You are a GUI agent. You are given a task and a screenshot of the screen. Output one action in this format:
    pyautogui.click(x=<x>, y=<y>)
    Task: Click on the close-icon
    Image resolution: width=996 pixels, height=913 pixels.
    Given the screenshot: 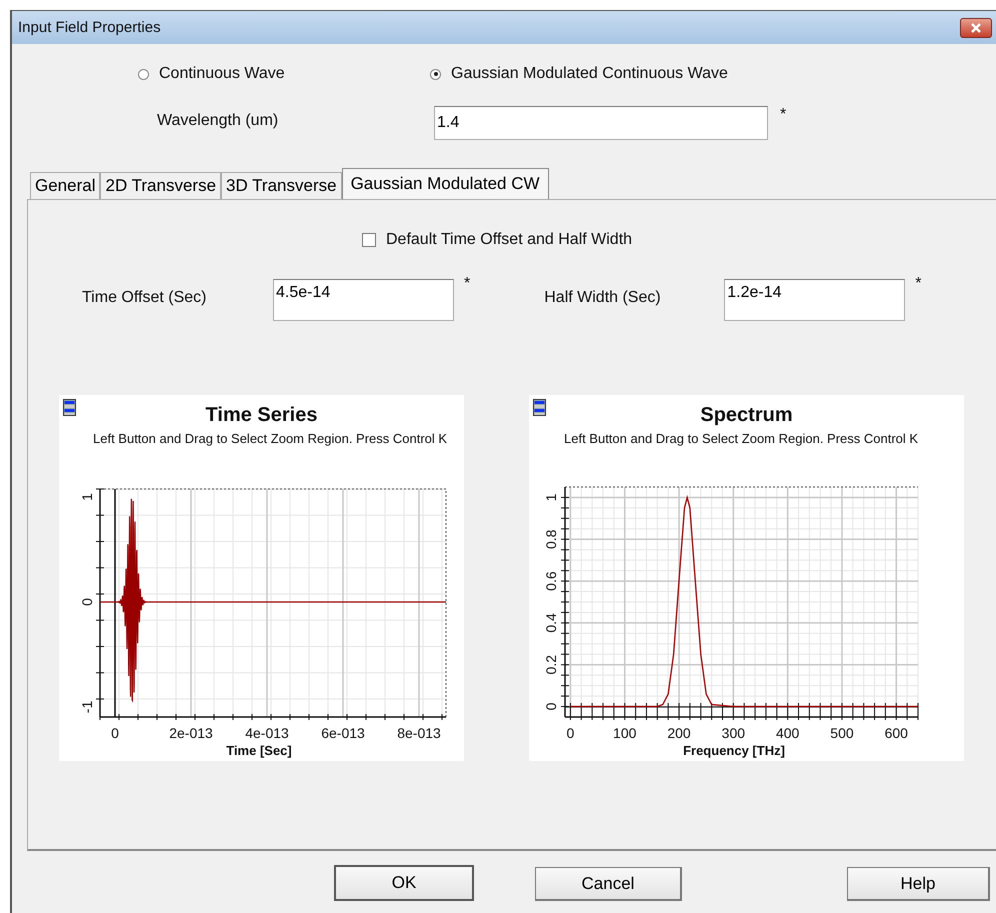 What is the action you would take?
    pyautogui.click(x=976, y=27)
    